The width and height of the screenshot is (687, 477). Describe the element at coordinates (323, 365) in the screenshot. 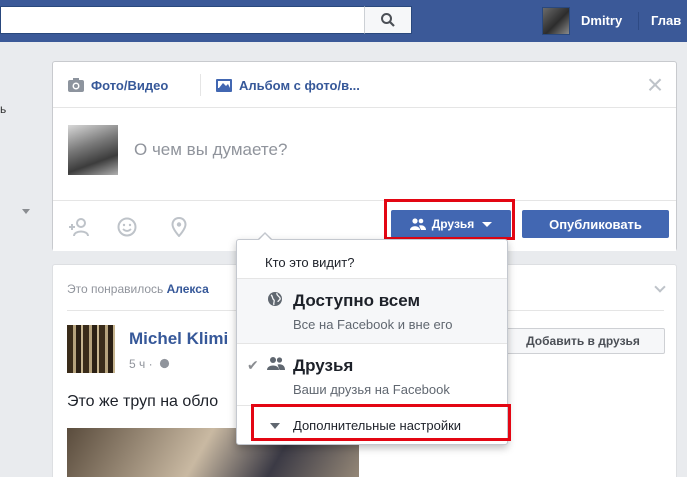

I see `audience-option-friends-title: Друзья` at that location.